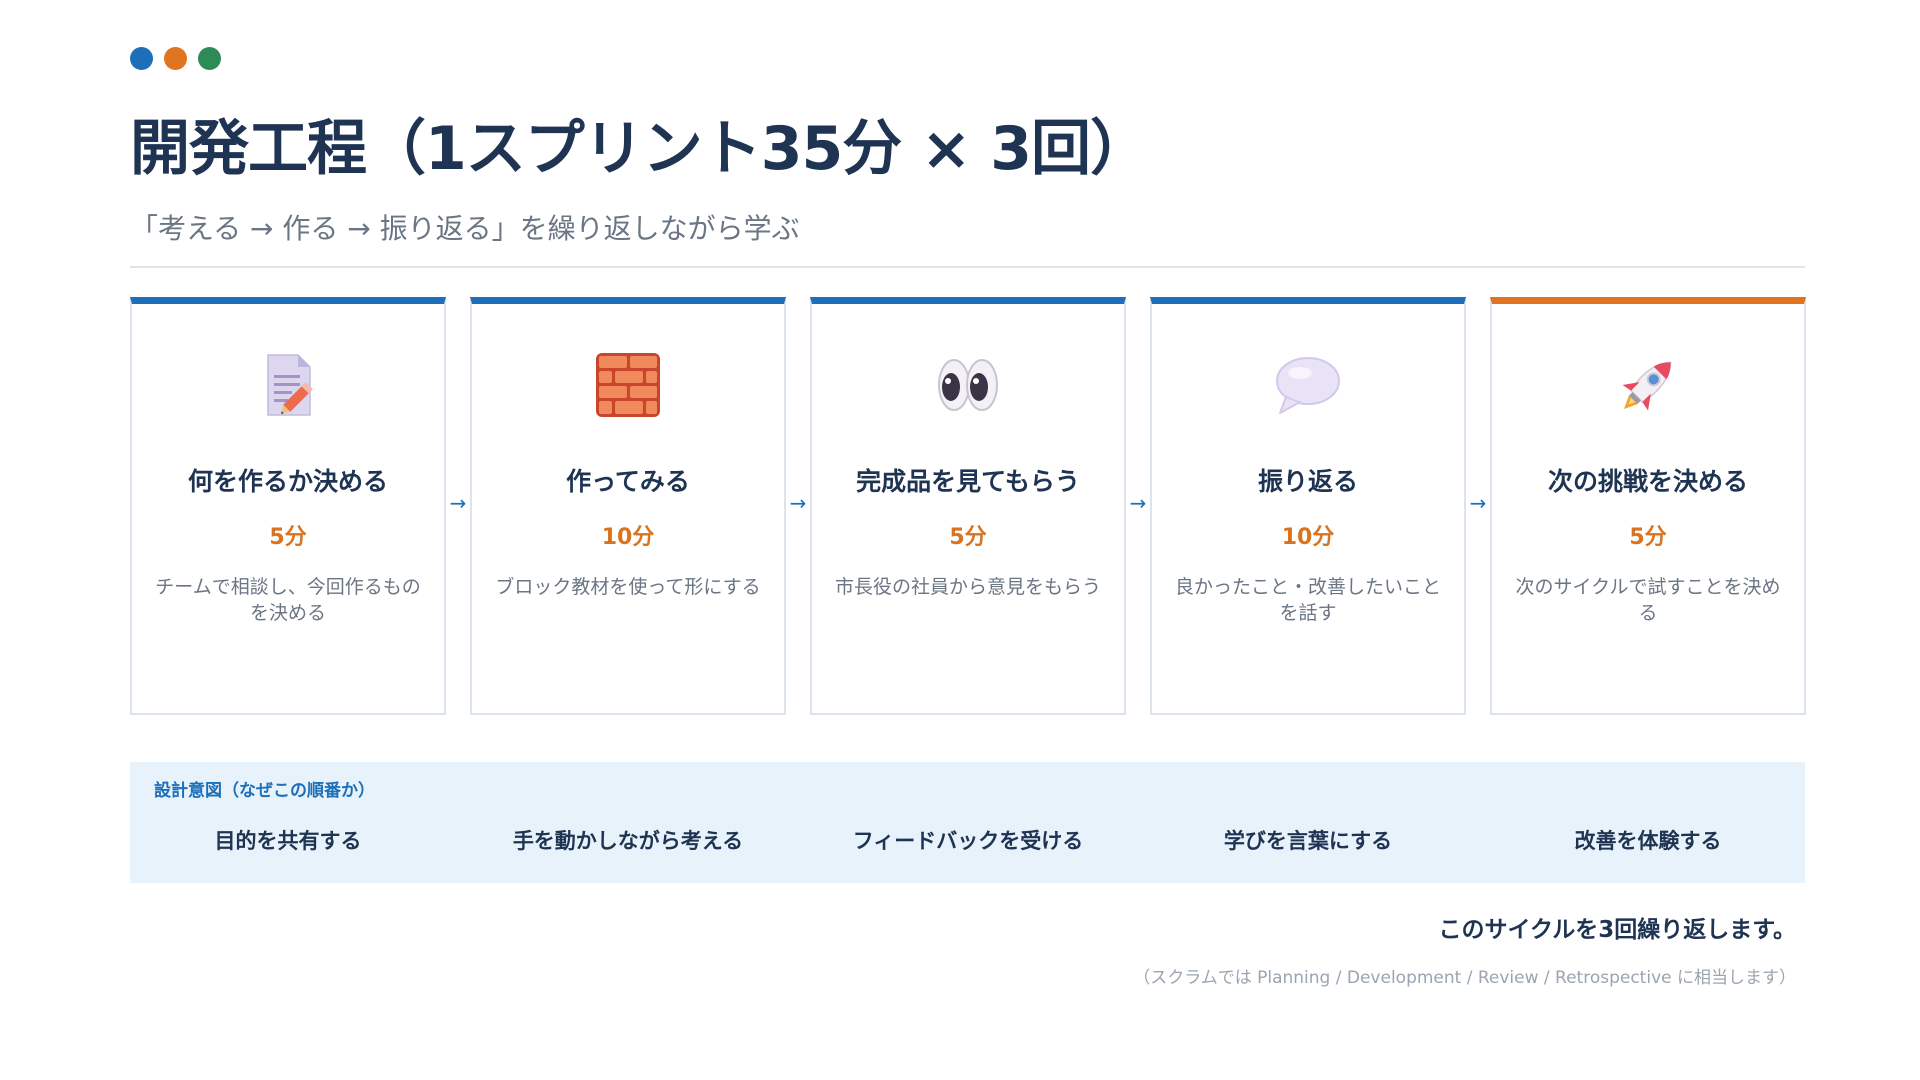 This screenshot has width=1920, height=1080. I want to click on step-description: チームで相談し、今回作るものを決める, so click(288, 600).